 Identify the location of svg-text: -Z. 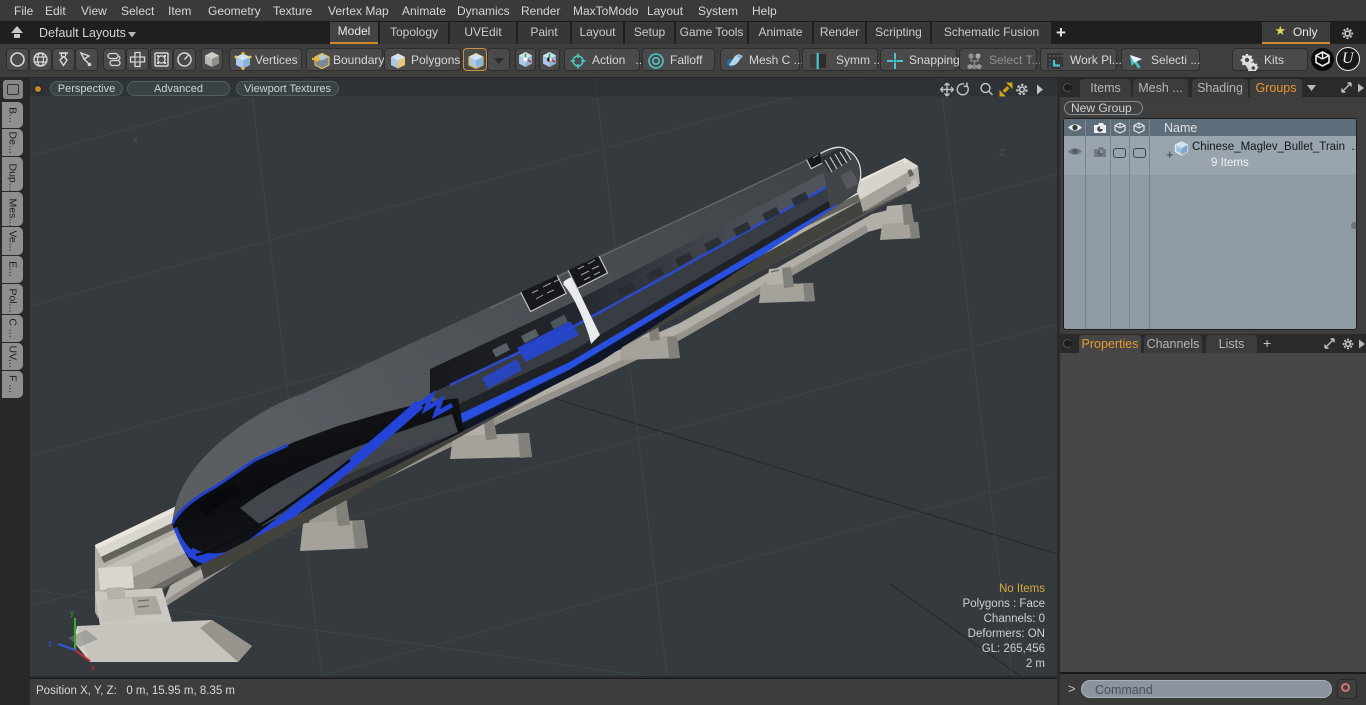
(1000, 153).